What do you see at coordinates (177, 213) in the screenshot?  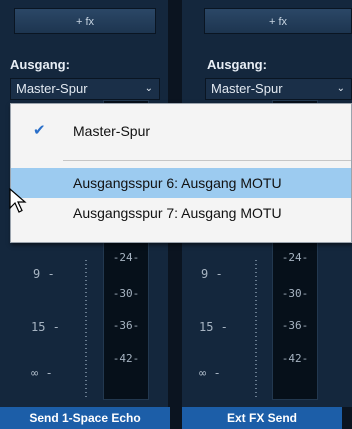 I see `menu-item-label: Ausgangsspur 7: Ausgang MOTU` at bounding box center [177, 213].